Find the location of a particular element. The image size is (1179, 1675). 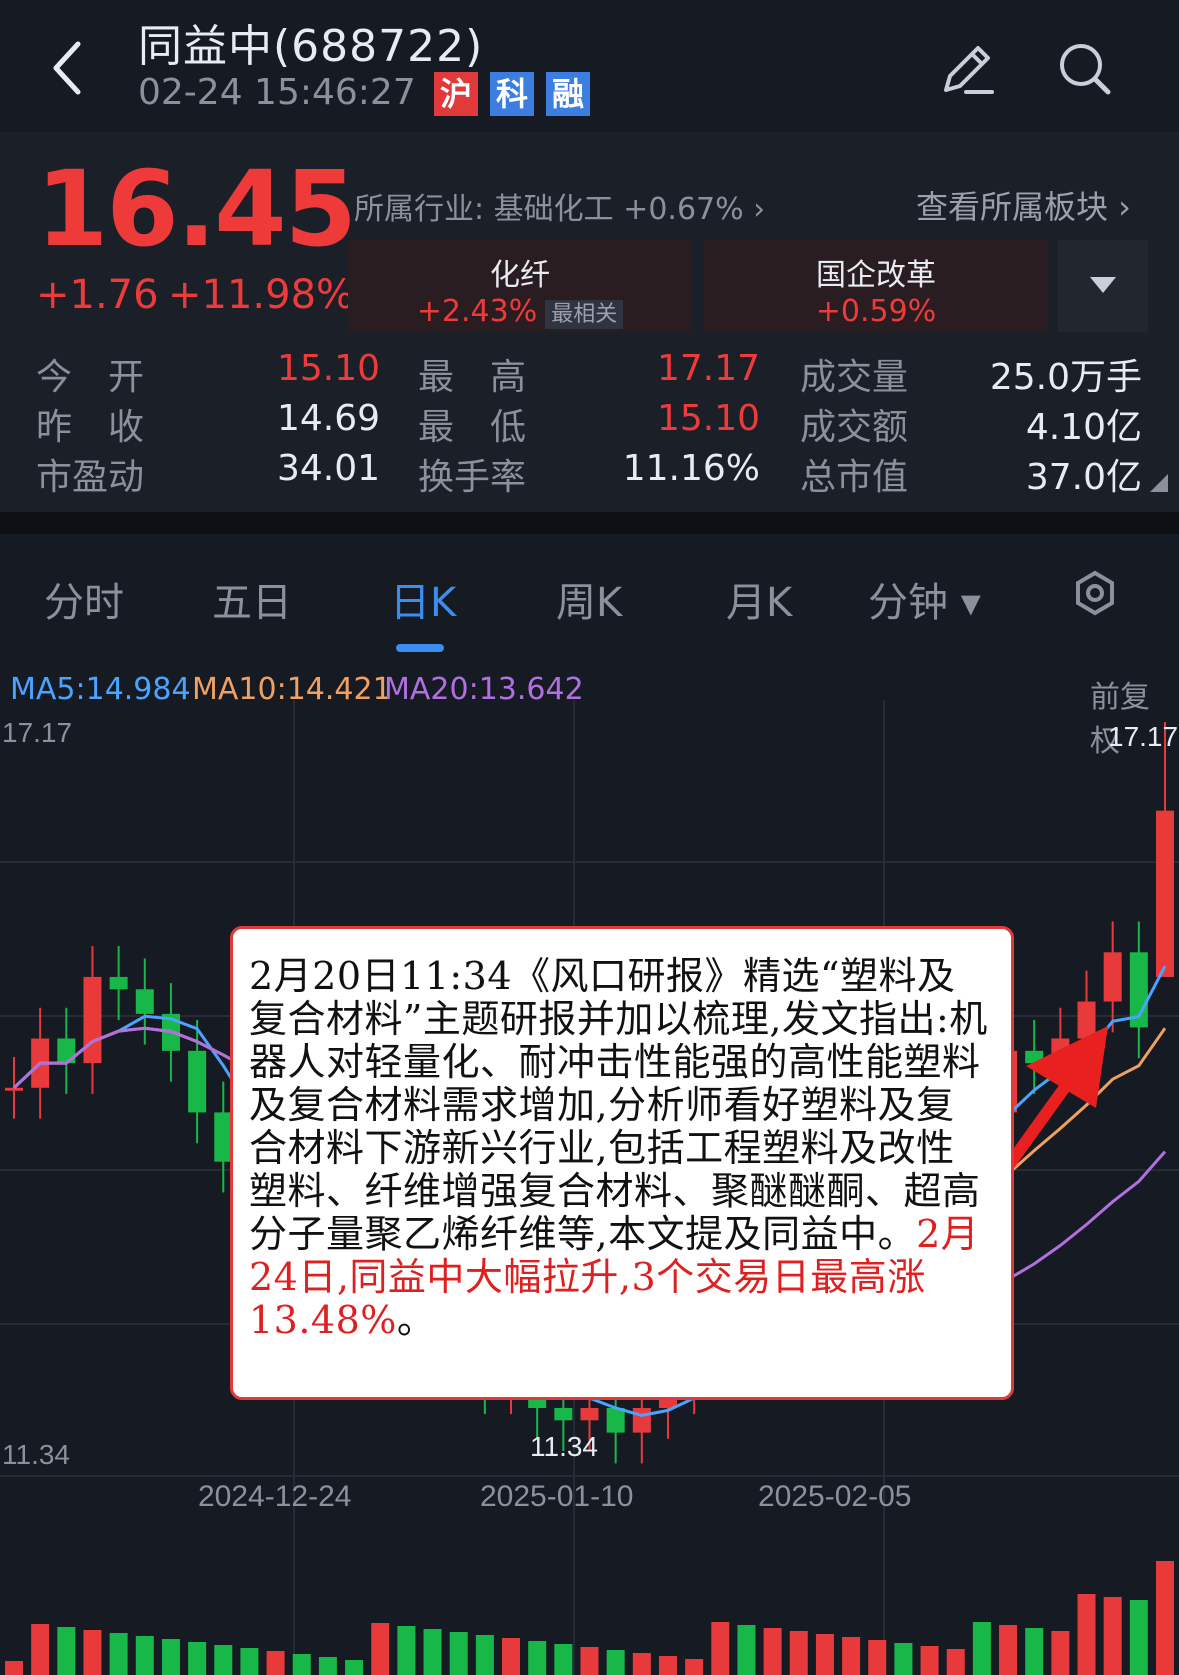

volume-bars is located at coordinates (589, 1618).